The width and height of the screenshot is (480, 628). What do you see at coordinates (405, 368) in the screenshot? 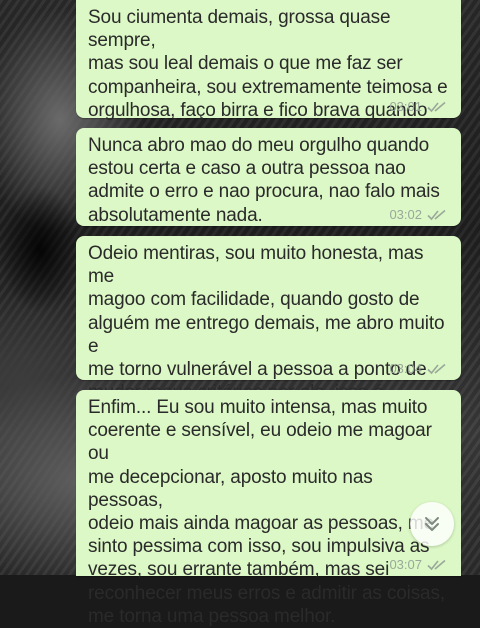
I see `message-time: 03:04` at bounding box center [405, 368].